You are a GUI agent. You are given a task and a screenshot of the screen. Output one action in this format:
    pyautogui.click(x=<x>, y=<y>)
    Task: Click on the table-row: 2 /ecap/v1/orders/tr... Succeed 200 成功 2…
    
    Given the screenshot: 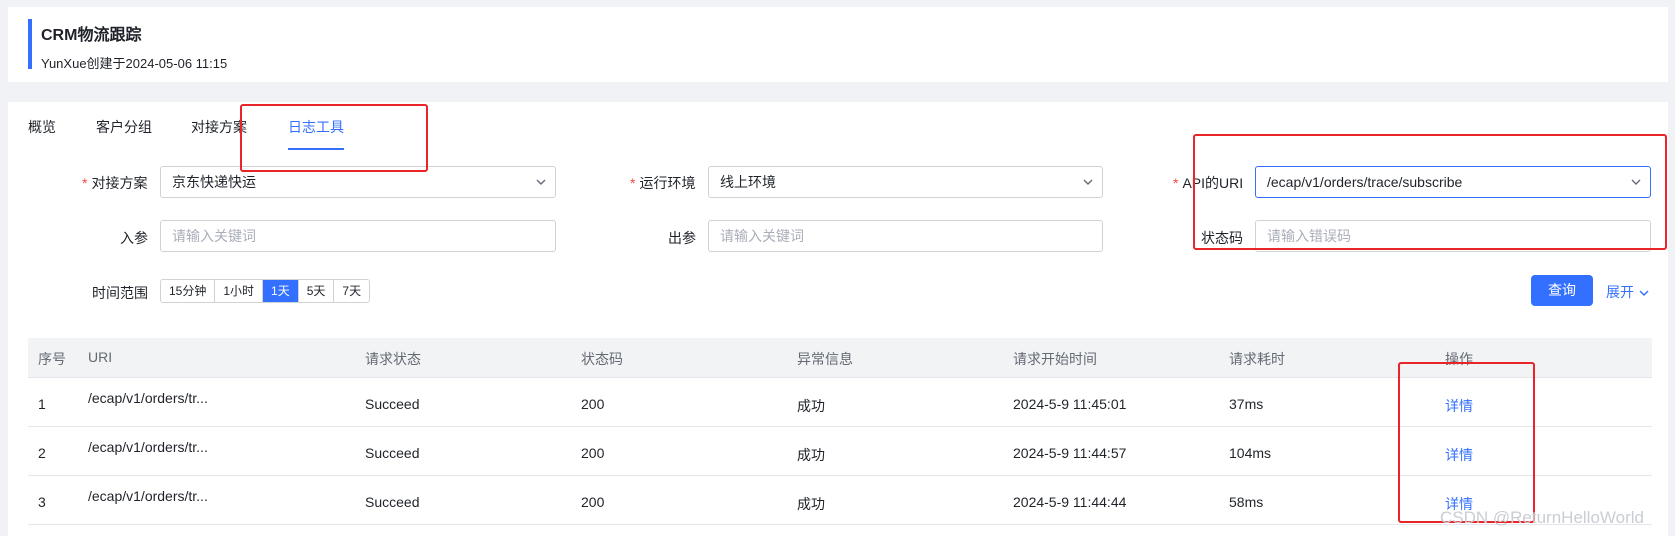 What is the action you would take?
    pyautogui.click(x=840, y=451)
    